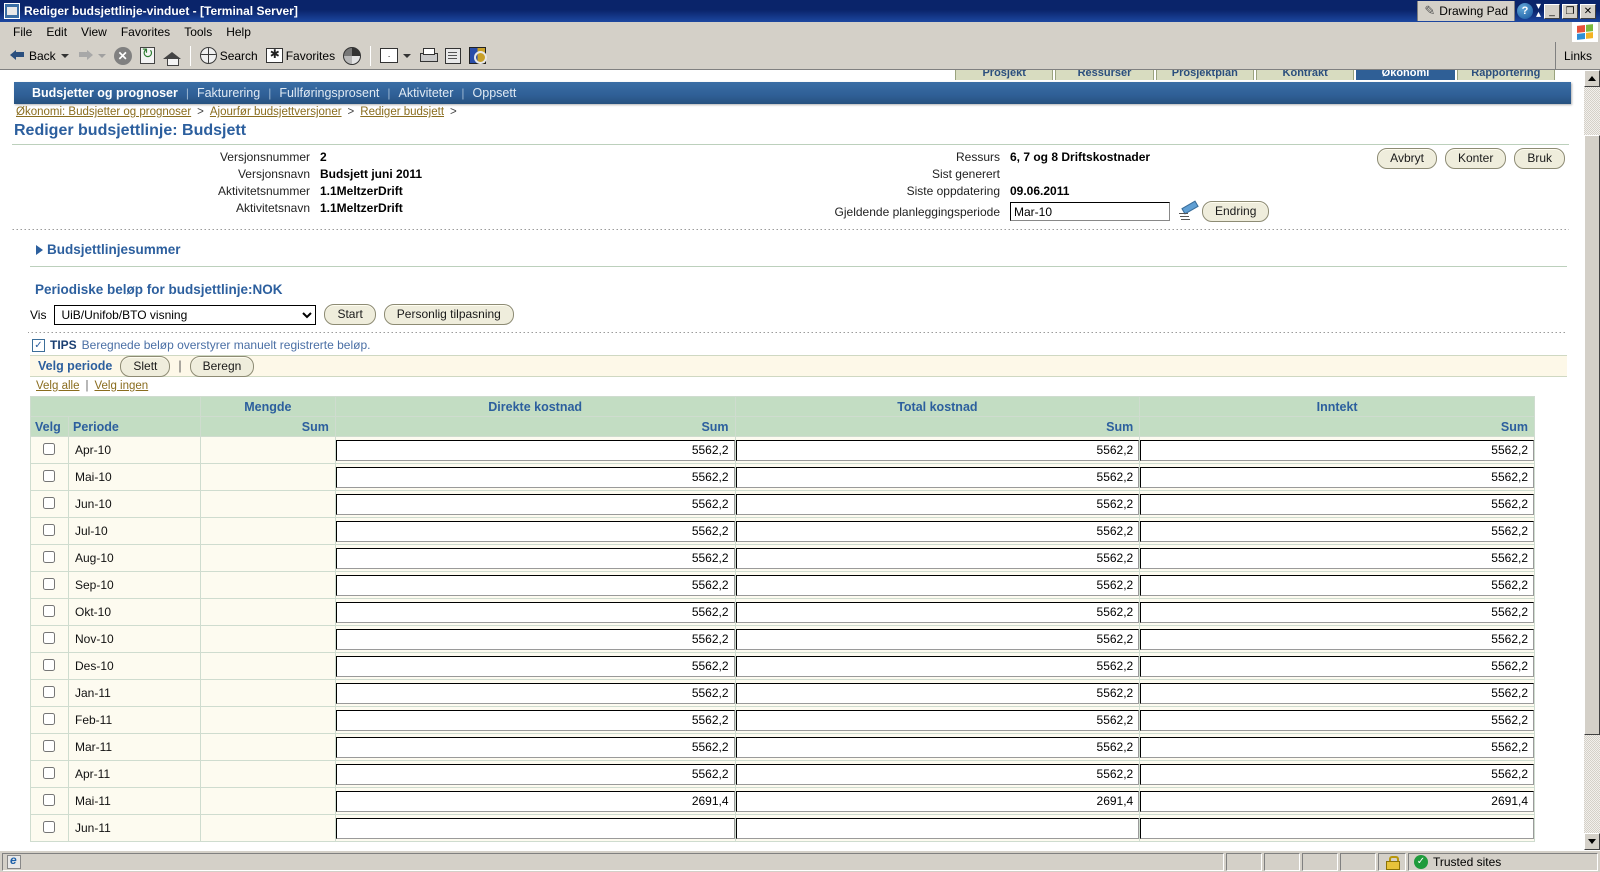 The image size is (1600, 872). What do you see at coordinates (1592, 841) in the screenshot?
I see `scroll-down-button` at bounding box center [1592, 841].